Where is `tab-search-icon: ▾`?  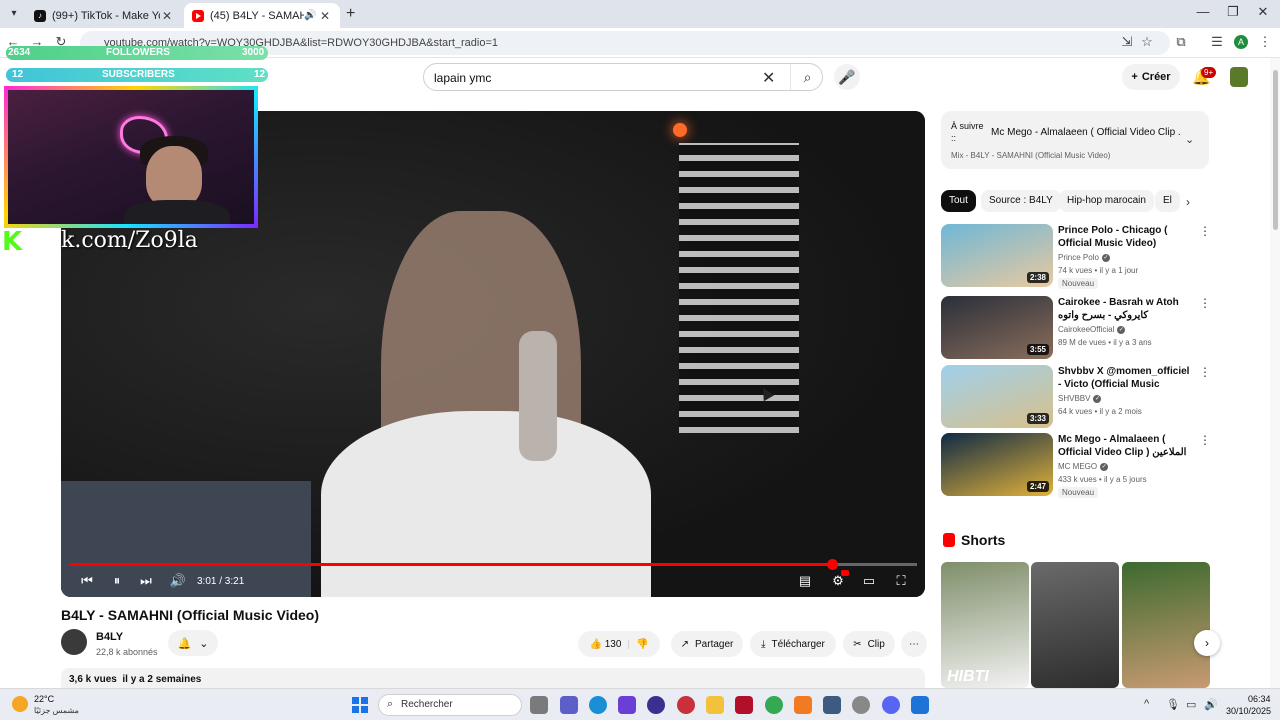 tab-search-icon: ▾ is located at coordinates (14, 14).